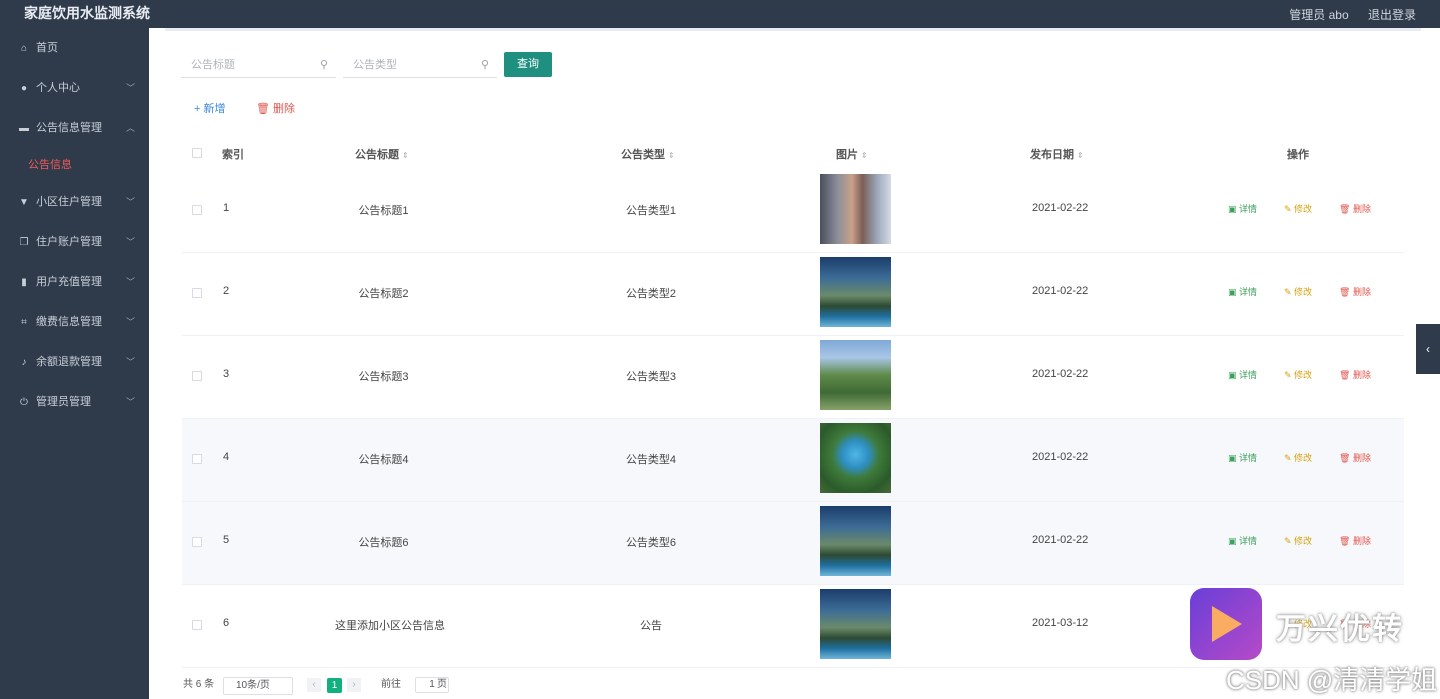 This screenshot has width=1440, height=699. I want to click on sidebar-item-1: ● 个人中心 ﹀, so click(74, 88).